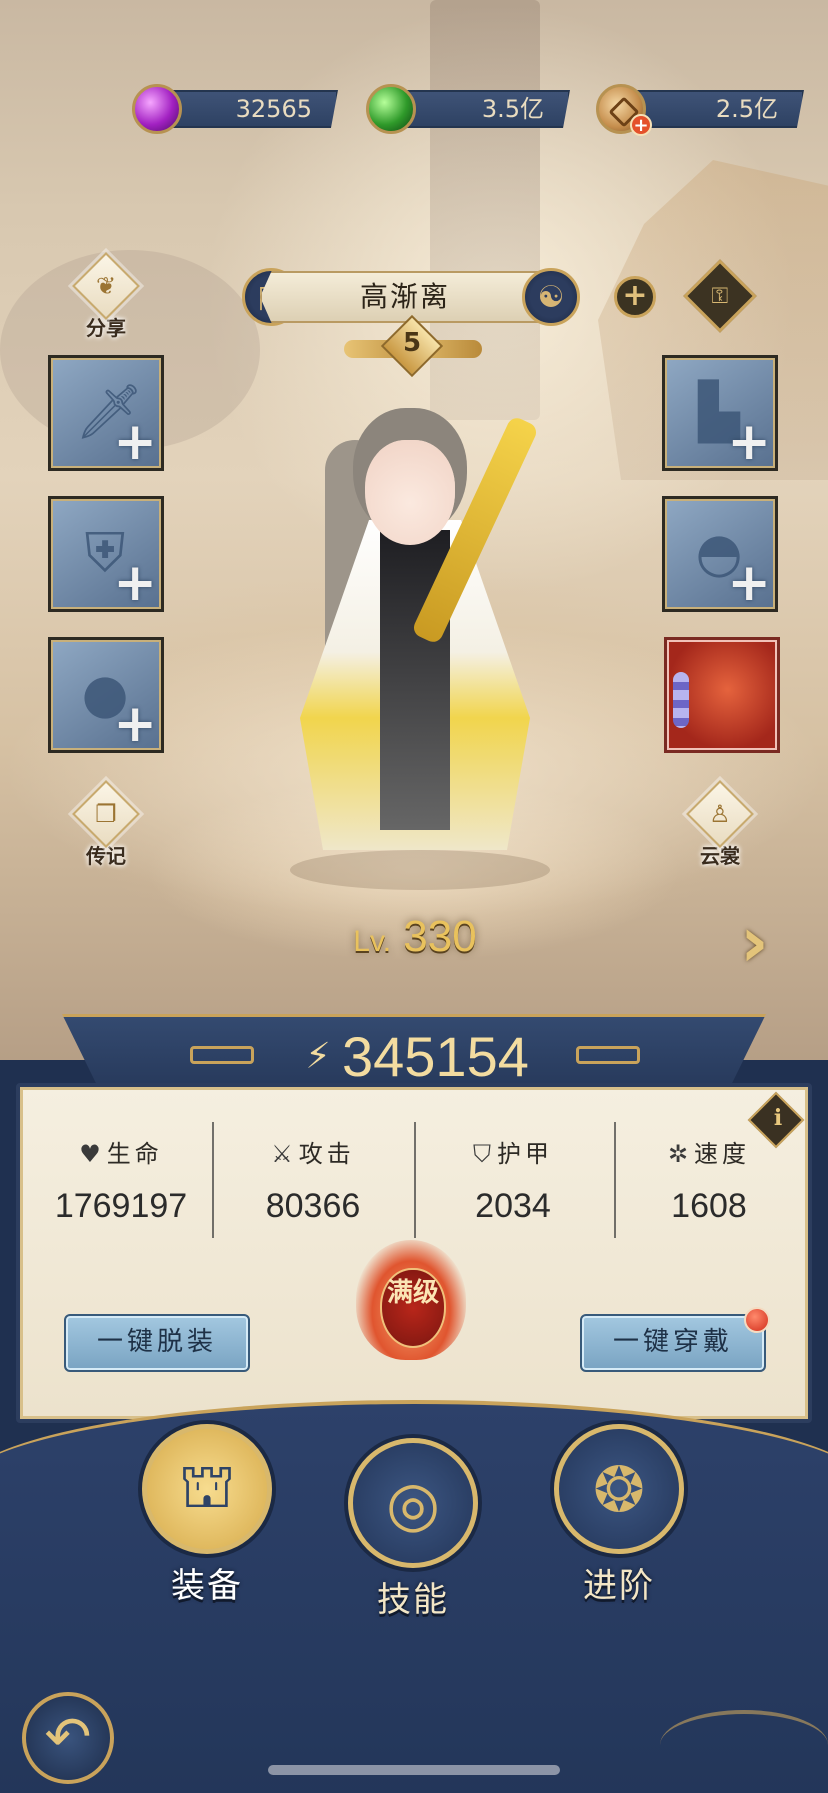 The image size is (828, 1793). I want to click on stat-value: 1608, so click(709, 1206).